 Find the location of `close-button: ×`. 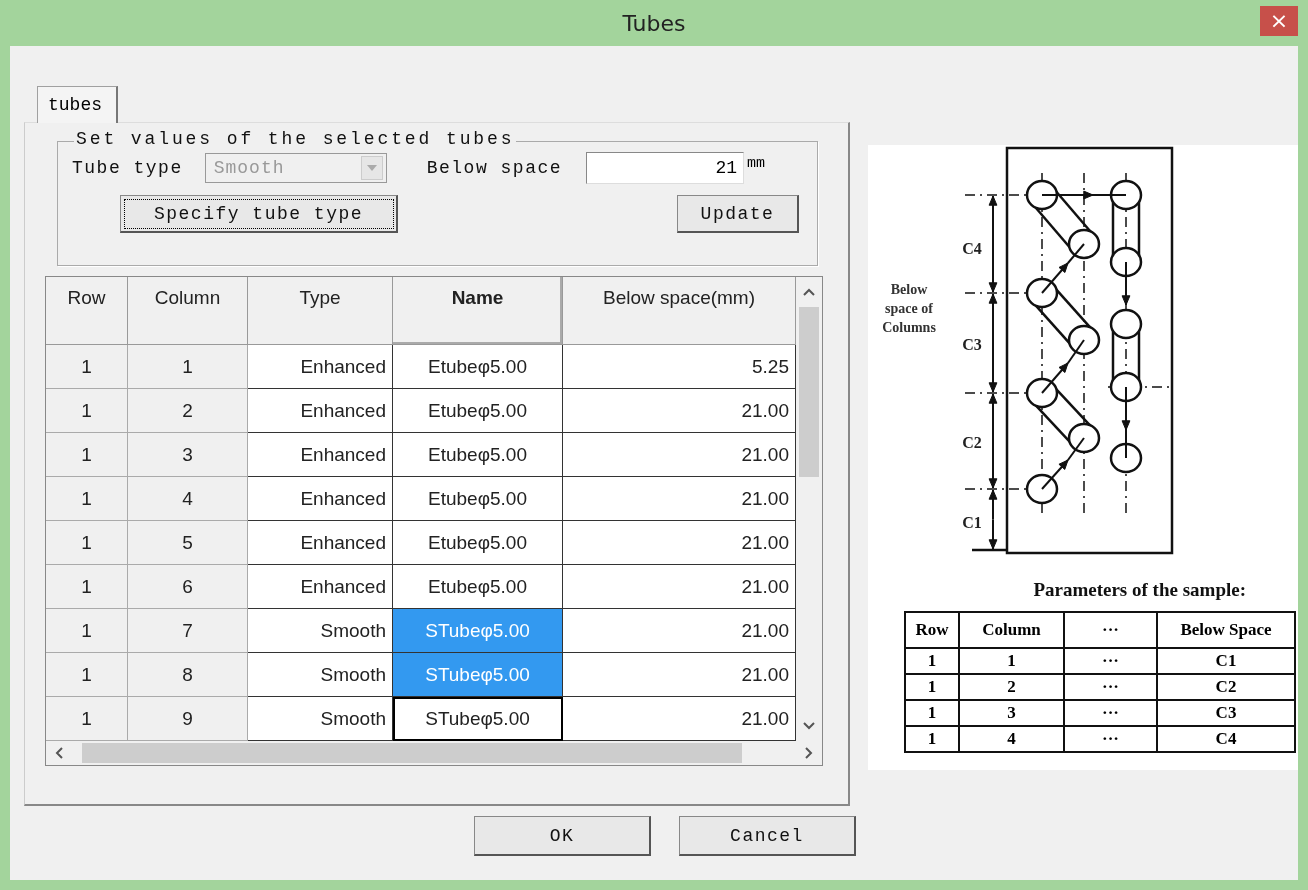

close-button: × is located at coordinates (1279, 21).